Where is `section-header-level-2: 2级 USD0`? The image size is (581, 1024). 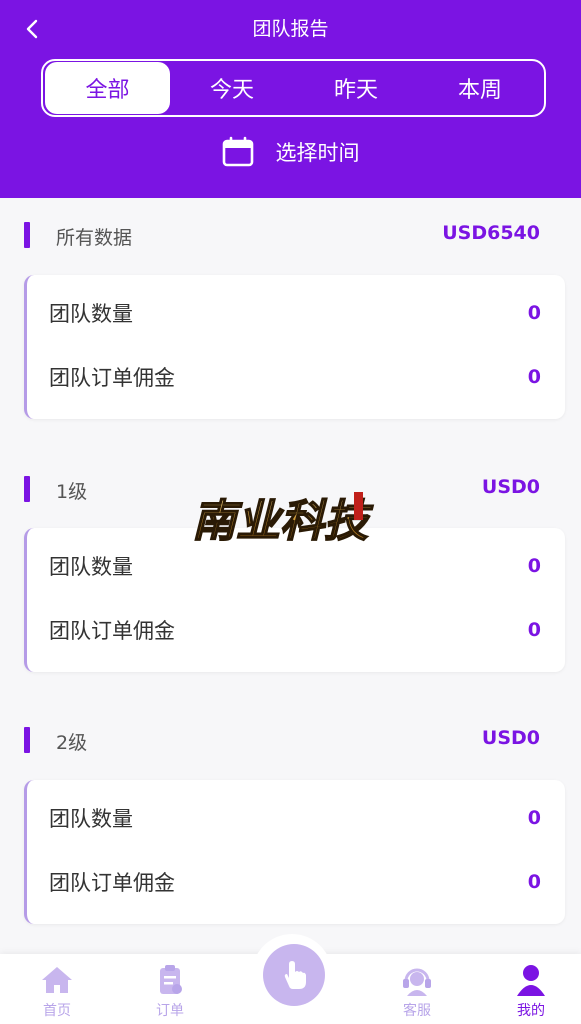 section-header-level-2: 2级 USD0 is located at coordinates (290, 741).